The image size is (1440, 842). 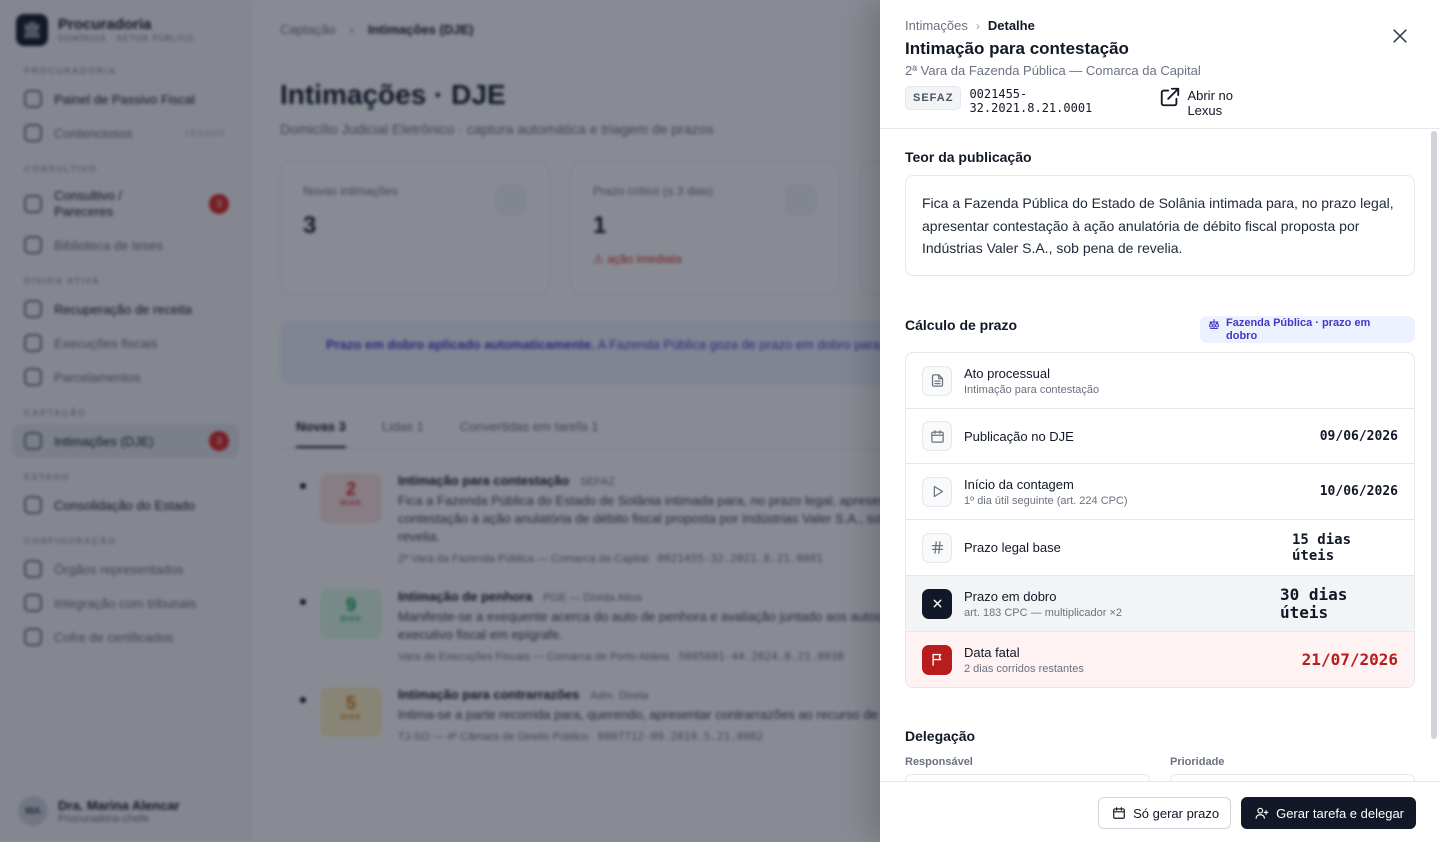 What do you see at coordinates (937, 603) in the screenshot?
I see `multiply-icon` at bounding box center [937, 603].